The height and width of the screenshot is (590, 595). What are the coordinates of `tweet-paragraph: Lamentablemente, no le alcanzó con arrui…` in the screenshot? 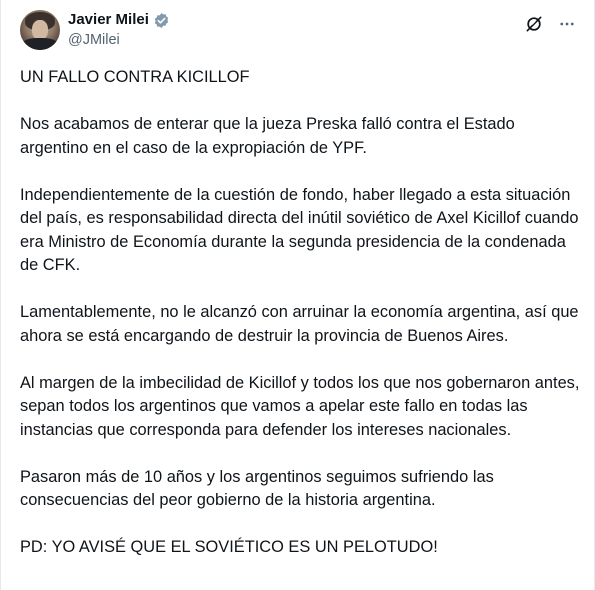 It's located at (299, 324).